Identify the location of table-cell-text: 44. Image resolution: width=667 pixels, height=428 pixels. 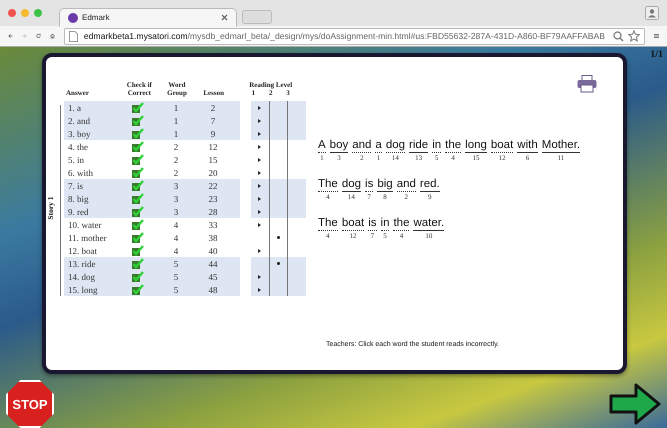
(213, 263).